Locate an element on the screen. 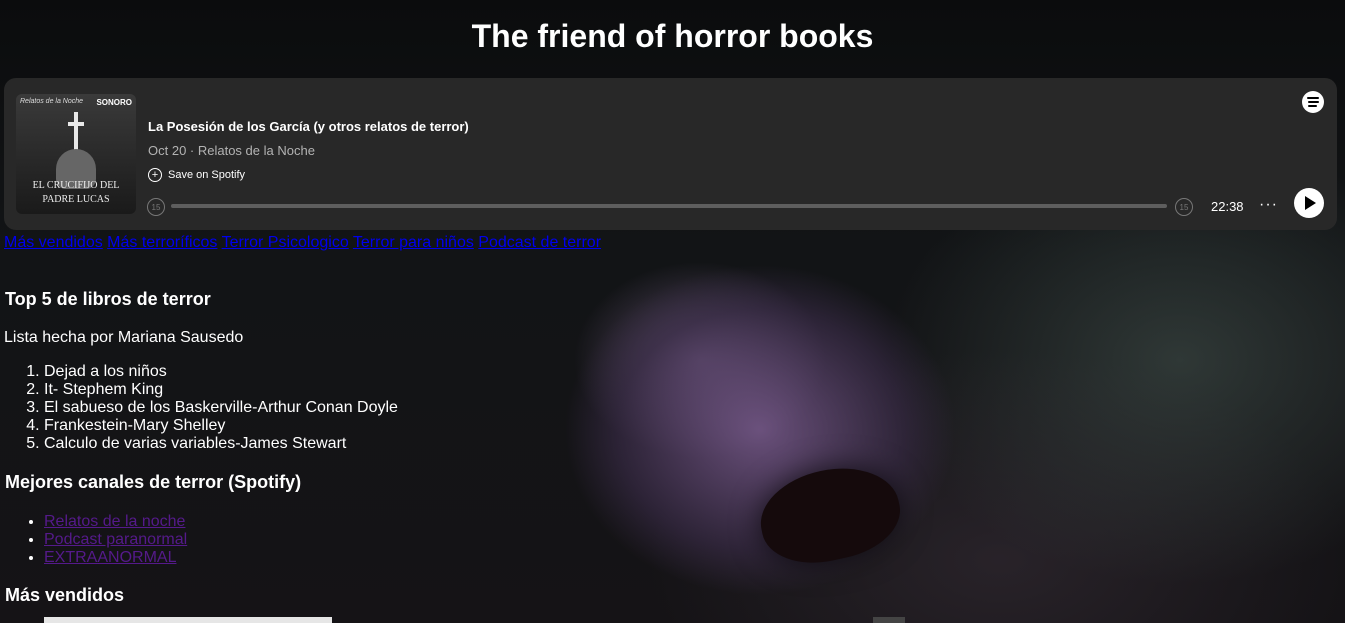 The height and width of the screenshot is (623, 1345). skip-forward-15-icon: 15 is located at coordinates (1184, 207).